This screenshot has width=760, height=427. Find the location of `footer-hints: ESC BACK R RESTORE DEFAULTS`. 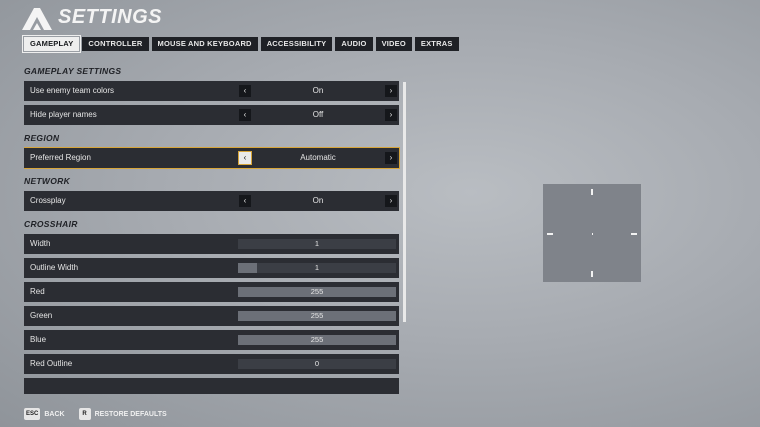

footer-hints: ESC BACK R RESTORE DEFAULTS is located at coordinates (102, 414).